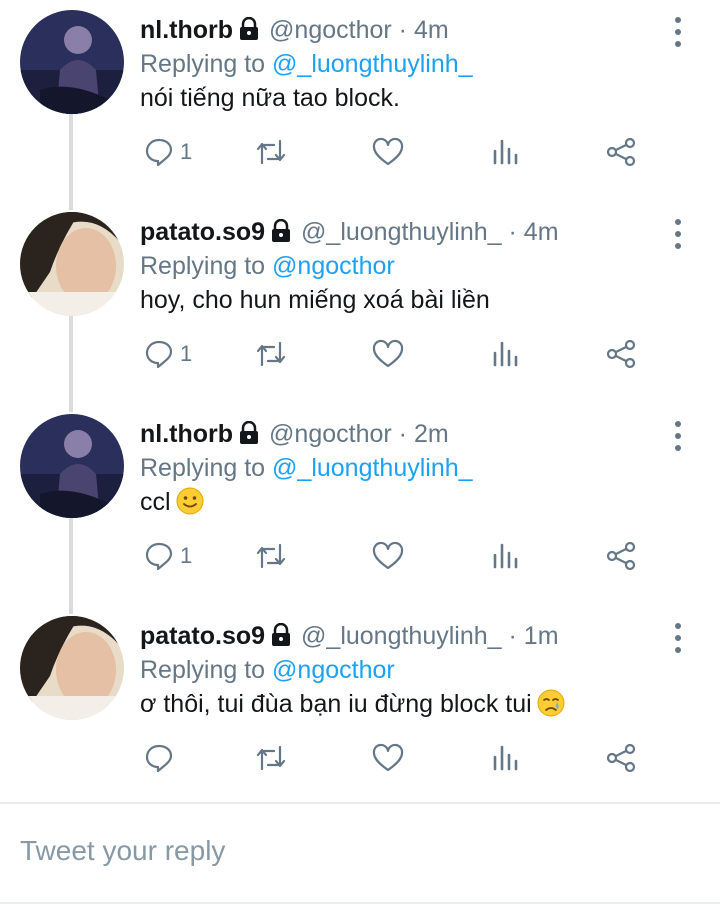  I want to click on reply-button, so click(162, 758).